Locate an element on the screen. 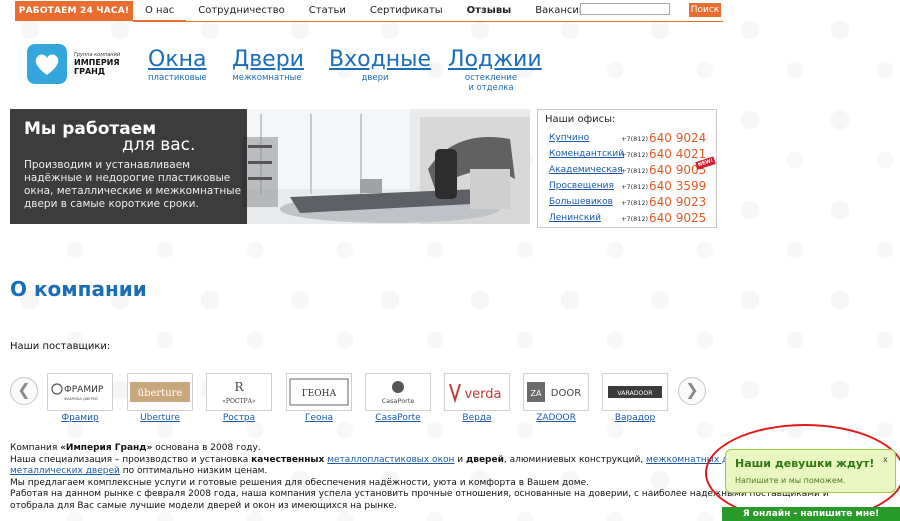 The image size is (900, 521). suppliers-heading: Наши поставщики: is located at coordinates (60, 346).